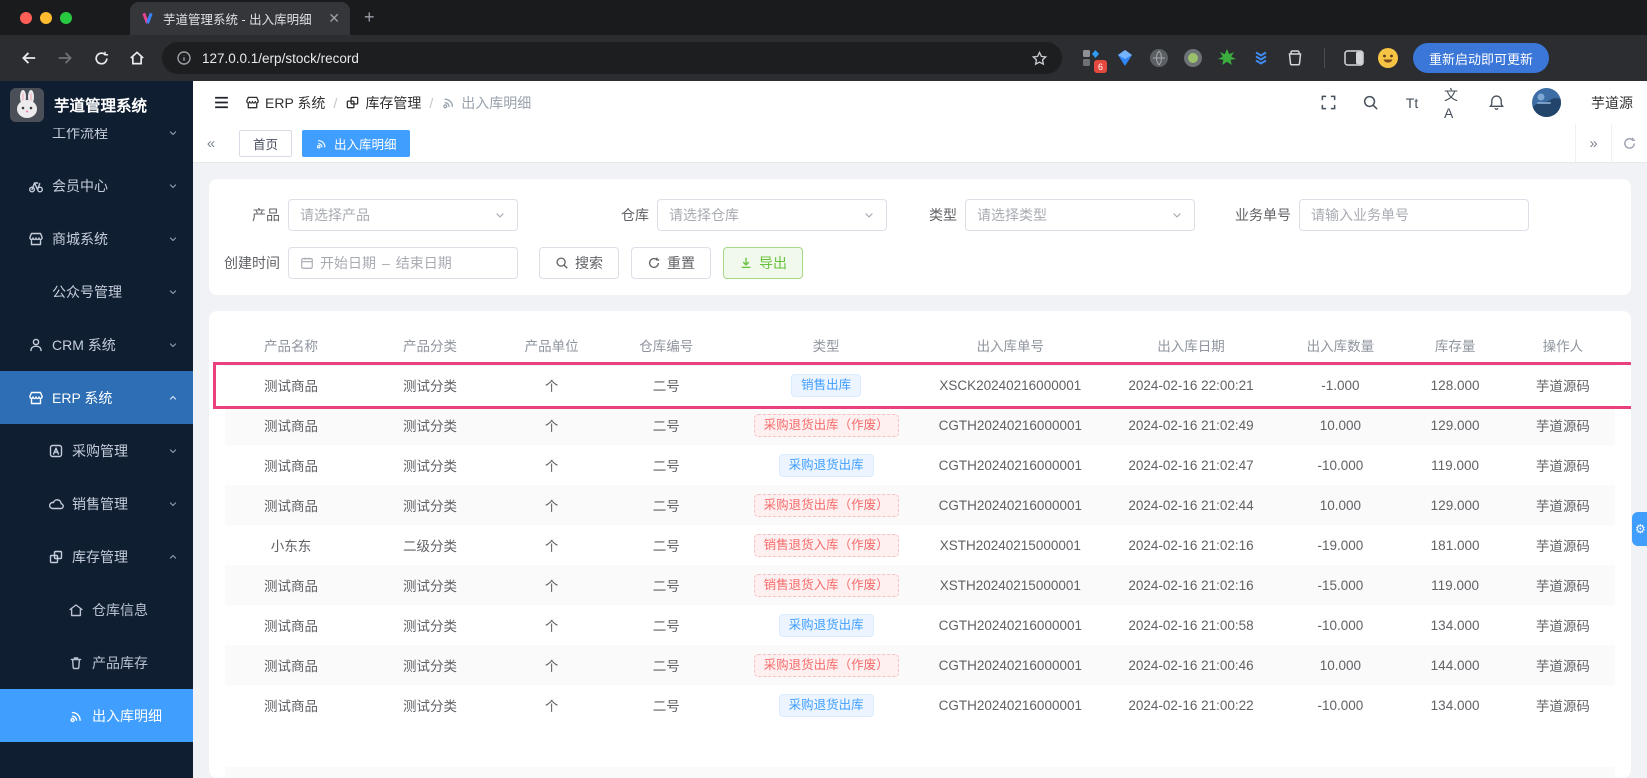 The width and height of the screenshot is (1647, 778). I want to click on tabs-scroll-left-icon: «, so click(211, 143).